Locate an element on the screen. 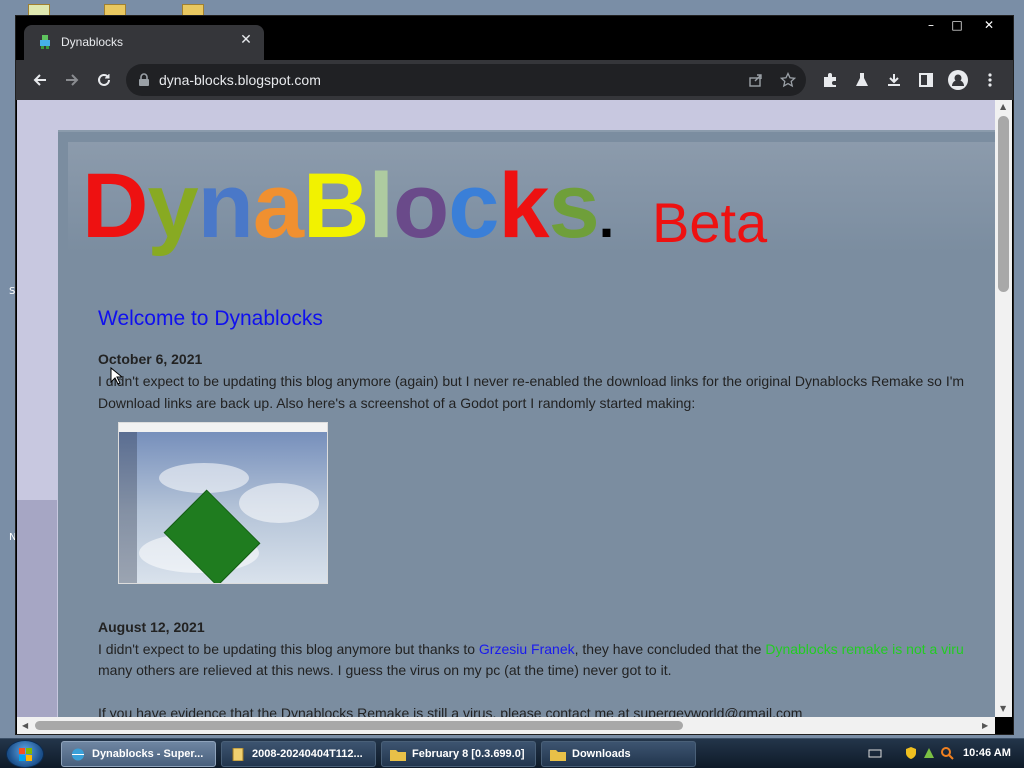  post-date: August 12, 2021 is located at coordinates (151, 627).